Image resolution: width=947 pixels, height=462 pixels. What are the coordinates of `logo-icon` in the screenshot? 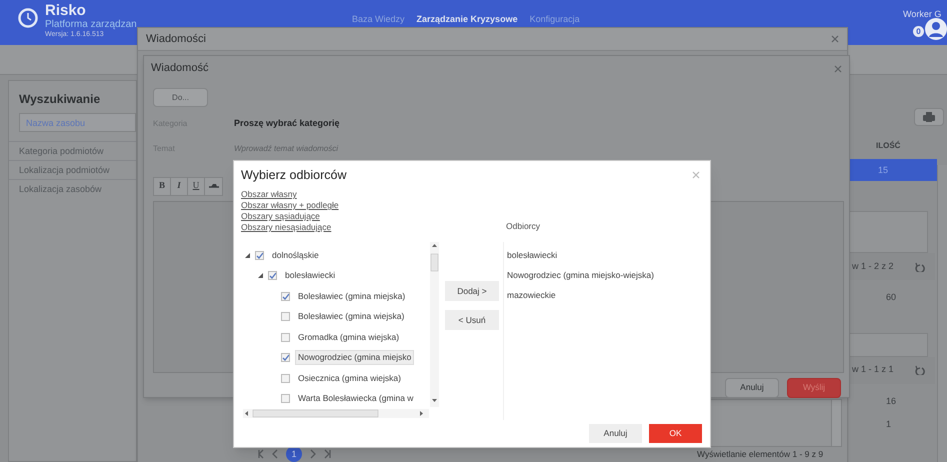 It's located at (28, 18).